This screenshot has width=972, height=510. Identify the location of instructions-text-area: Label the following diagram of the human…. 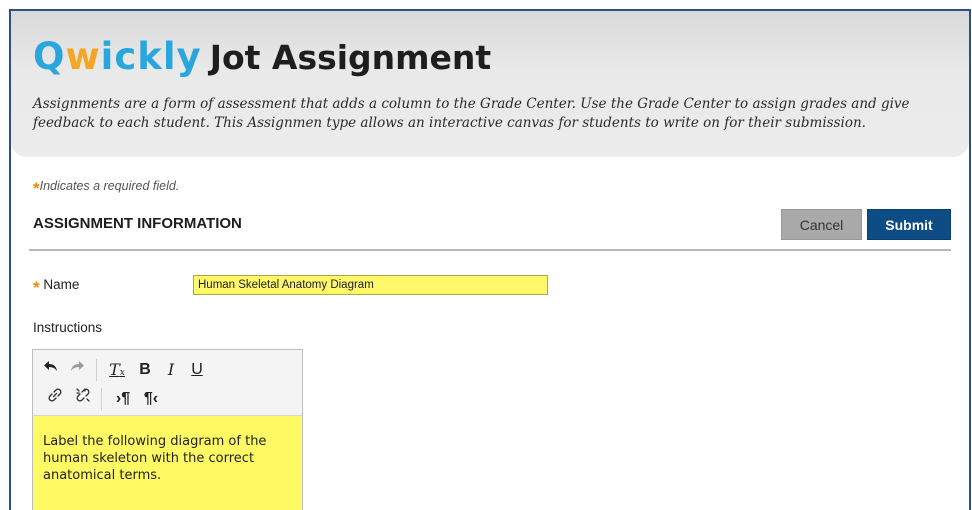
(167, 463).